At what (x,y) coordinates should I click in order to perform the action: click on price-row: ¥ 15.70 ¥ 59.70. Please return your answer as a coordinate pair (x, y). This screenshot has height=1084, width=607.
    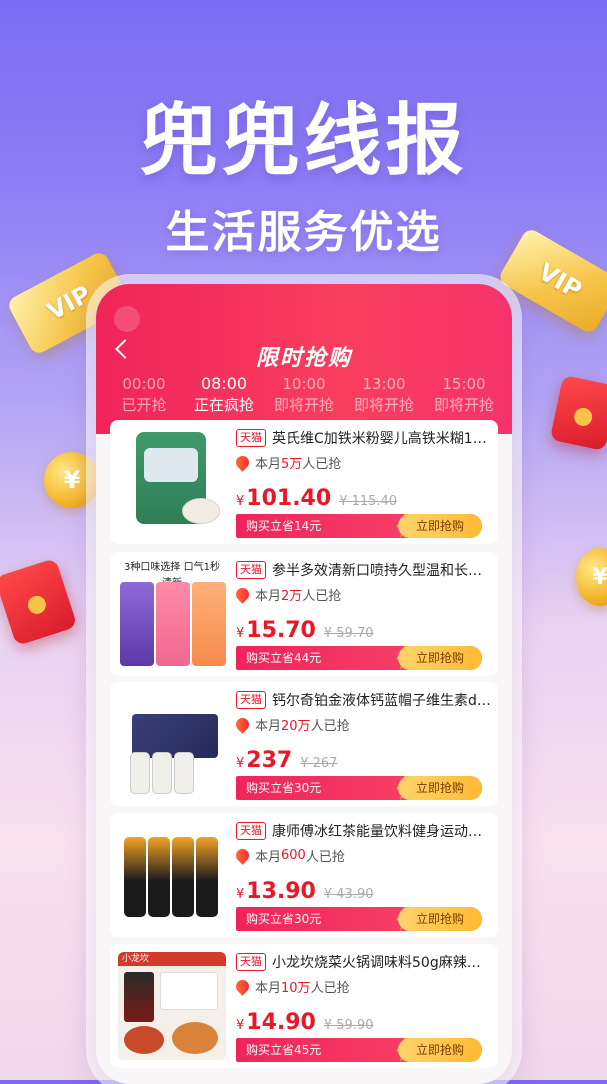
    Looking at the image, I should click on (305, 630).